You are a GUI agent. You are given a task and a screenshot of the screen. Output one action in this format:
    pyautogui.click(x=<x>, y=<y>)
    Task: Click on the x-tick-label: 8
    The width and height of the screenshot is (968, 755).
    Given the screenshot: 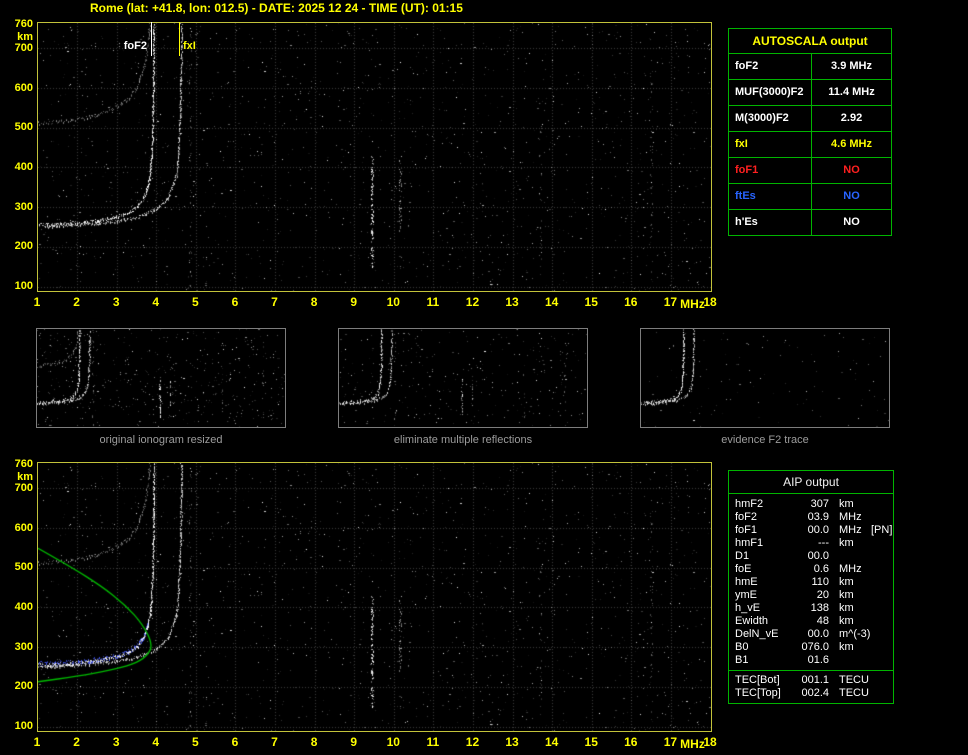 What is the action you would take?
    pyautogui.click(x=314, y=302)
    